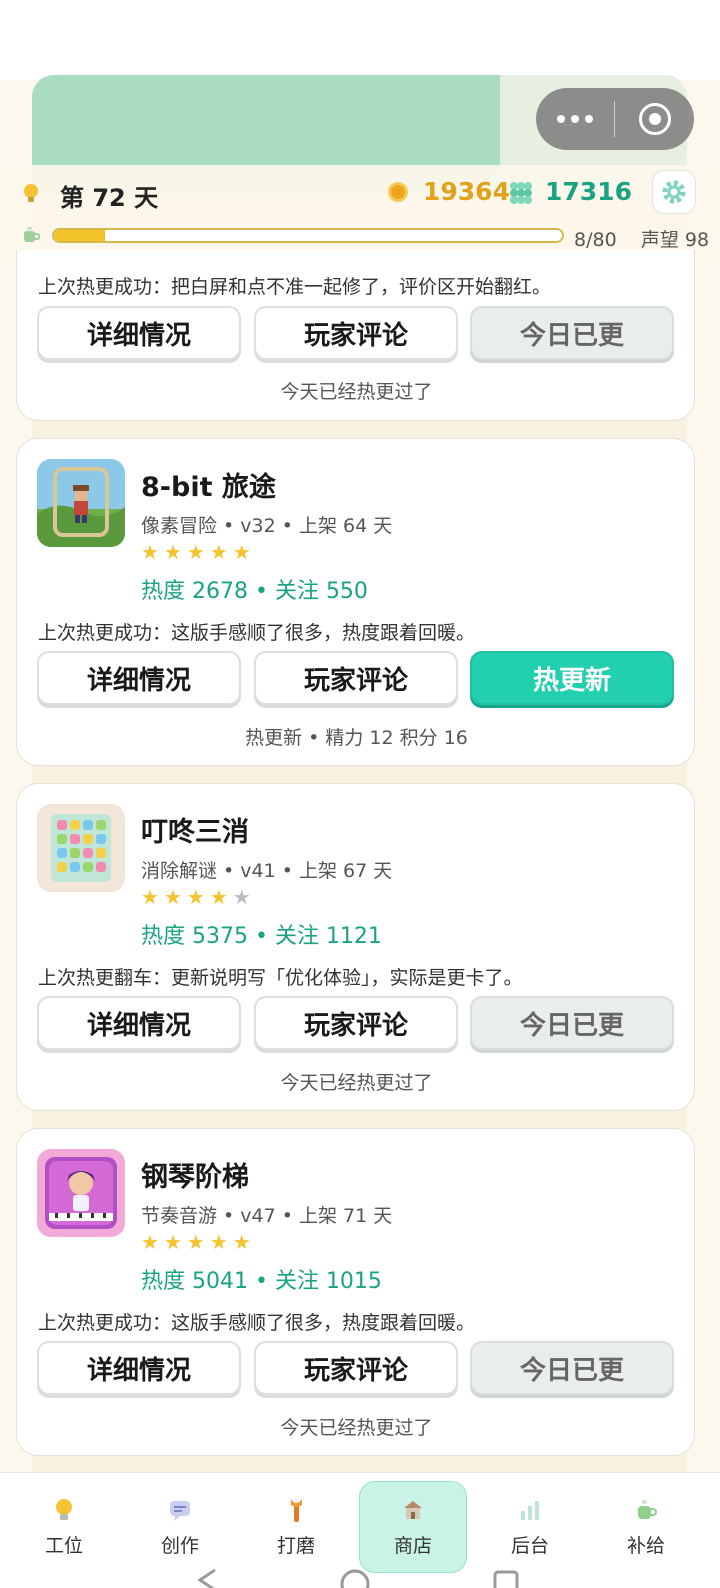 This screenshot has width=720, height=1588. Describe the element at coordinates (81, 503) in the screenshot. I see `game-icon-8bit` at that location.